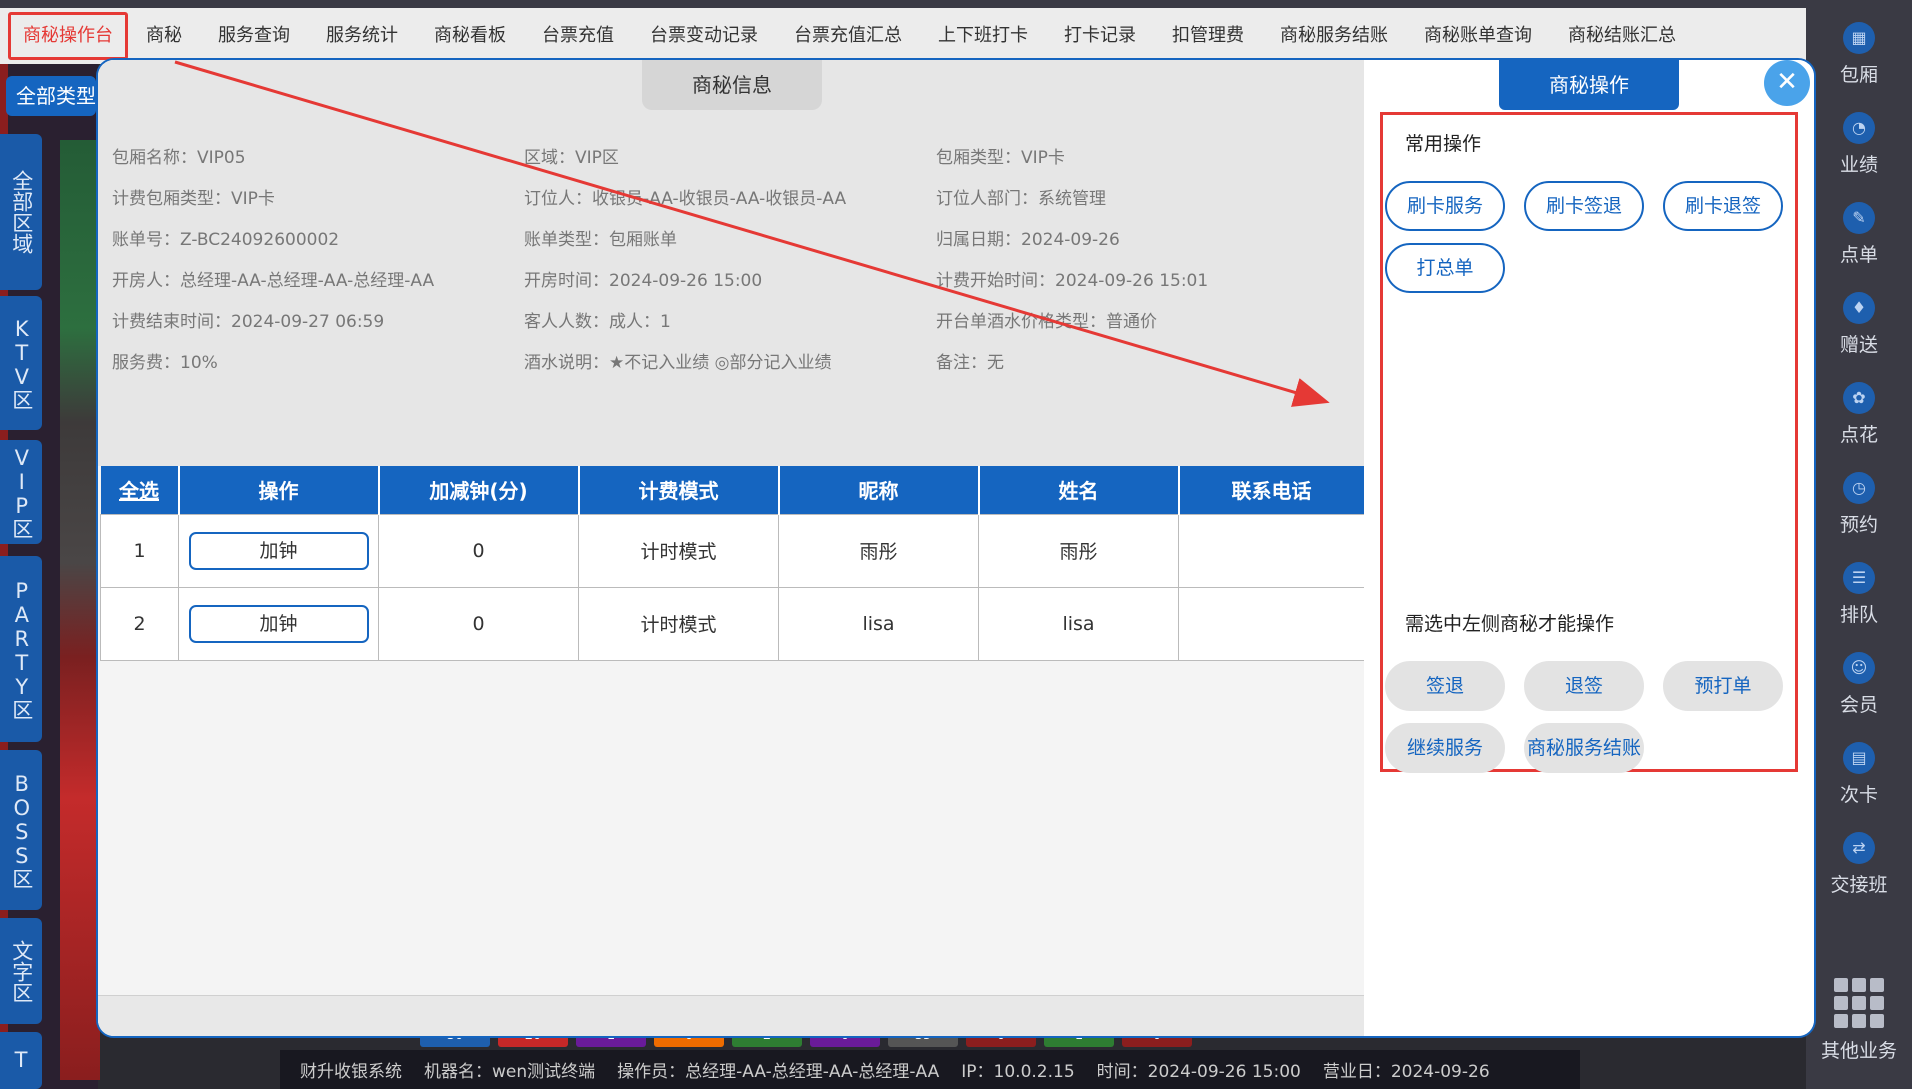 This screenshot has width=1912, height=1089. What do you see at coordinates (732, 85) in the screenshot?
I see `shangmi-info-tab: 商秘信息` at bounding box center [732, 85].